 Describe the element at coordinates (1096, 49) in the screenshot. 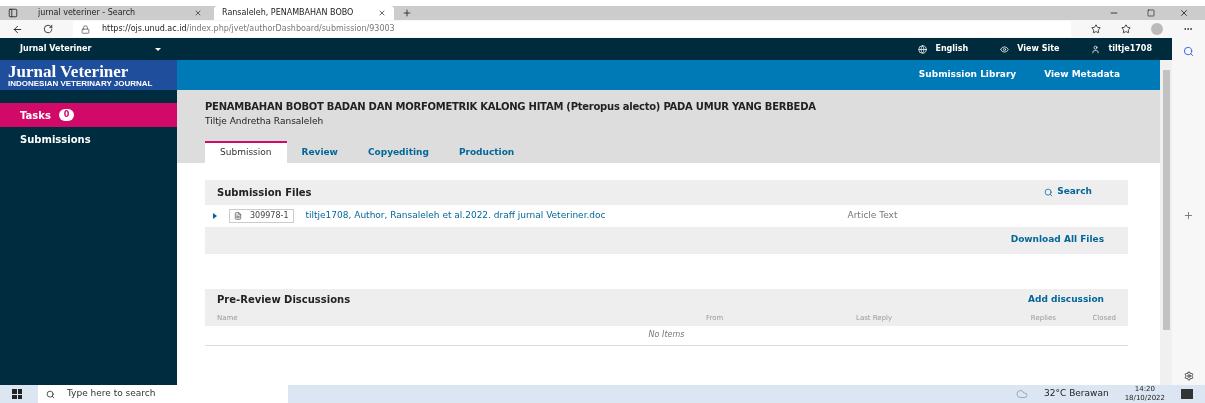

I see `user-icon` at that location.